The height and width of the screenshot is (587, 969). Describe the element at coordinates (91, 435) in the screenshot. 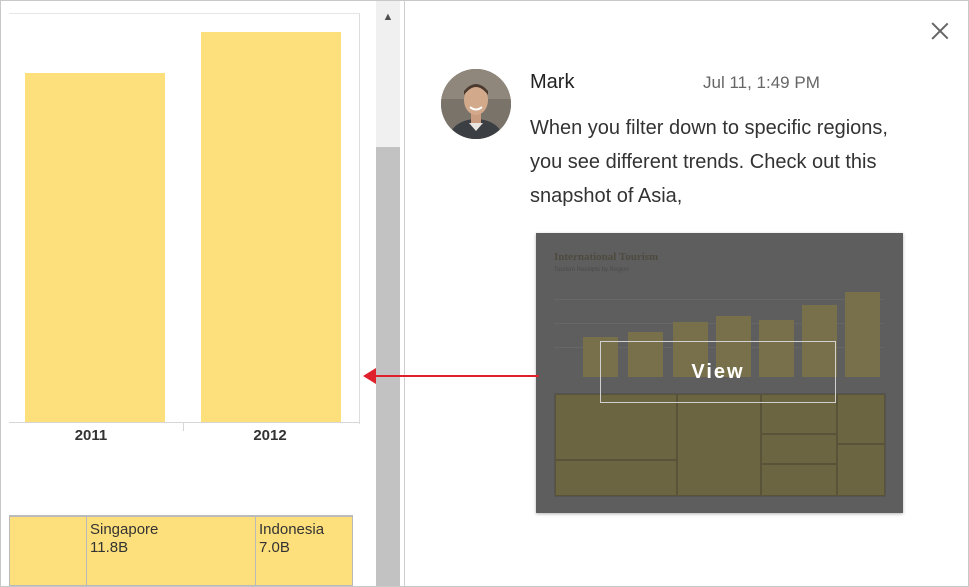

I see `x-axis-label-2011: 2011` at that location.